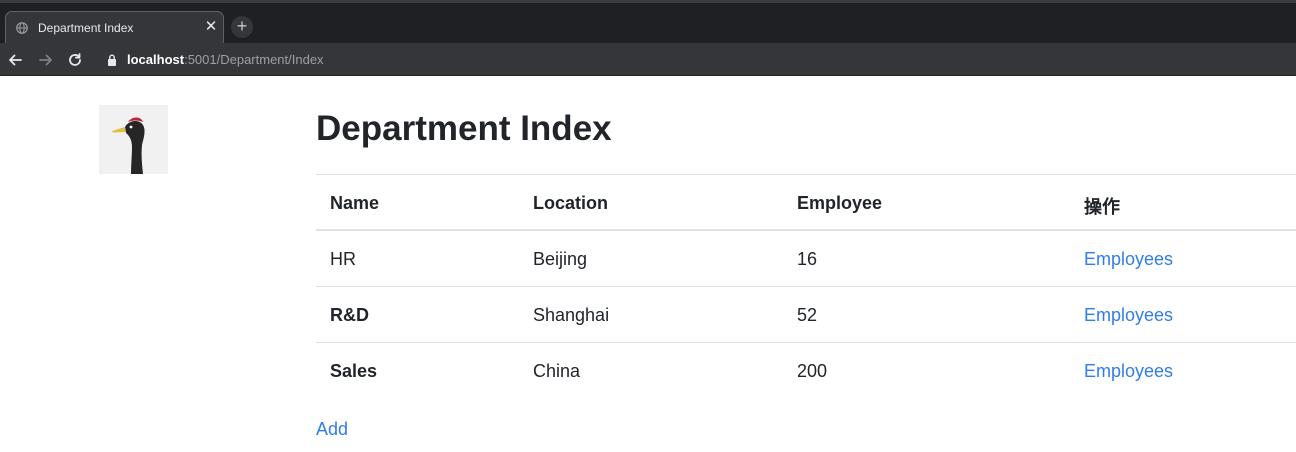 The height and width of the screenshot is (452, 1296). What do you see at coordinates (343, 259) in the screenshot?
I see `department-name: HR` at bounding box center [343, 259].